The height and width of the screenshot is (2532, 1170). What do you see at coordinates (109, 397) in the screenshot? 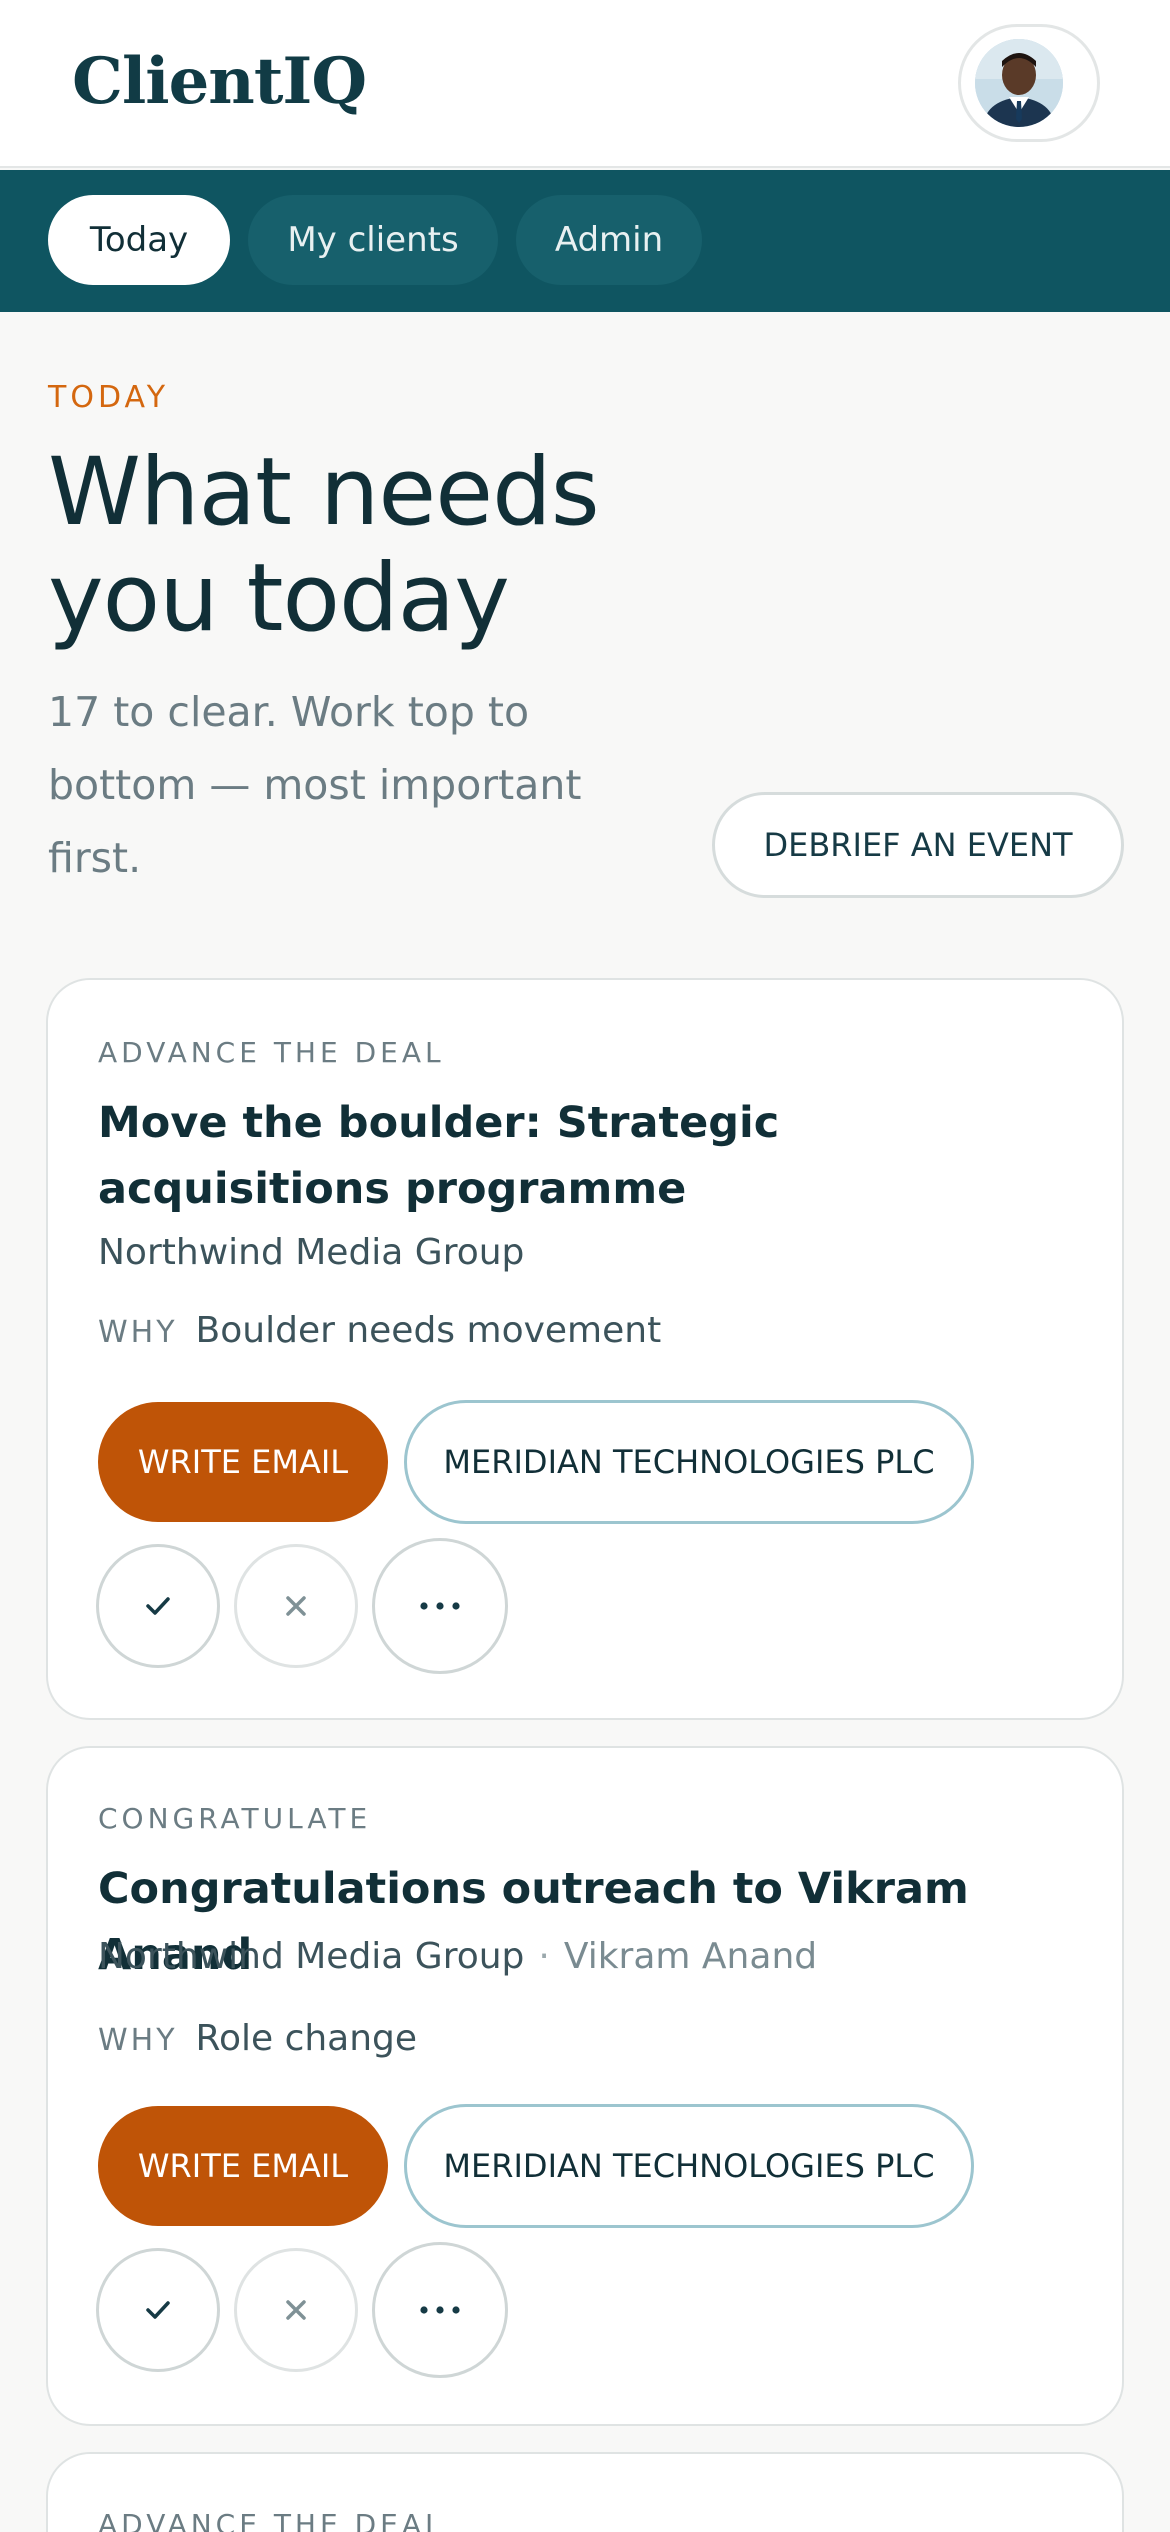
I see `section-eyebrow: TODAY` at bounding box center [109, 397].